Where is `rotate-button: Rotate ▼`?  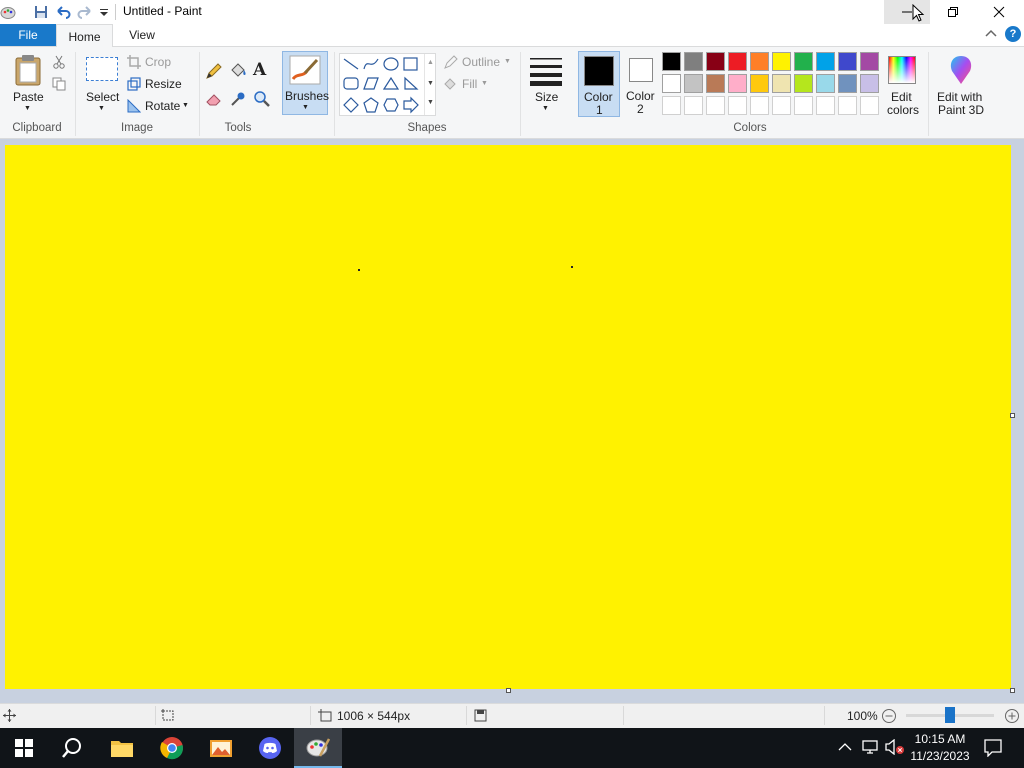 rotate-button: Rotate ▼ is located at coordinates (160, 106).